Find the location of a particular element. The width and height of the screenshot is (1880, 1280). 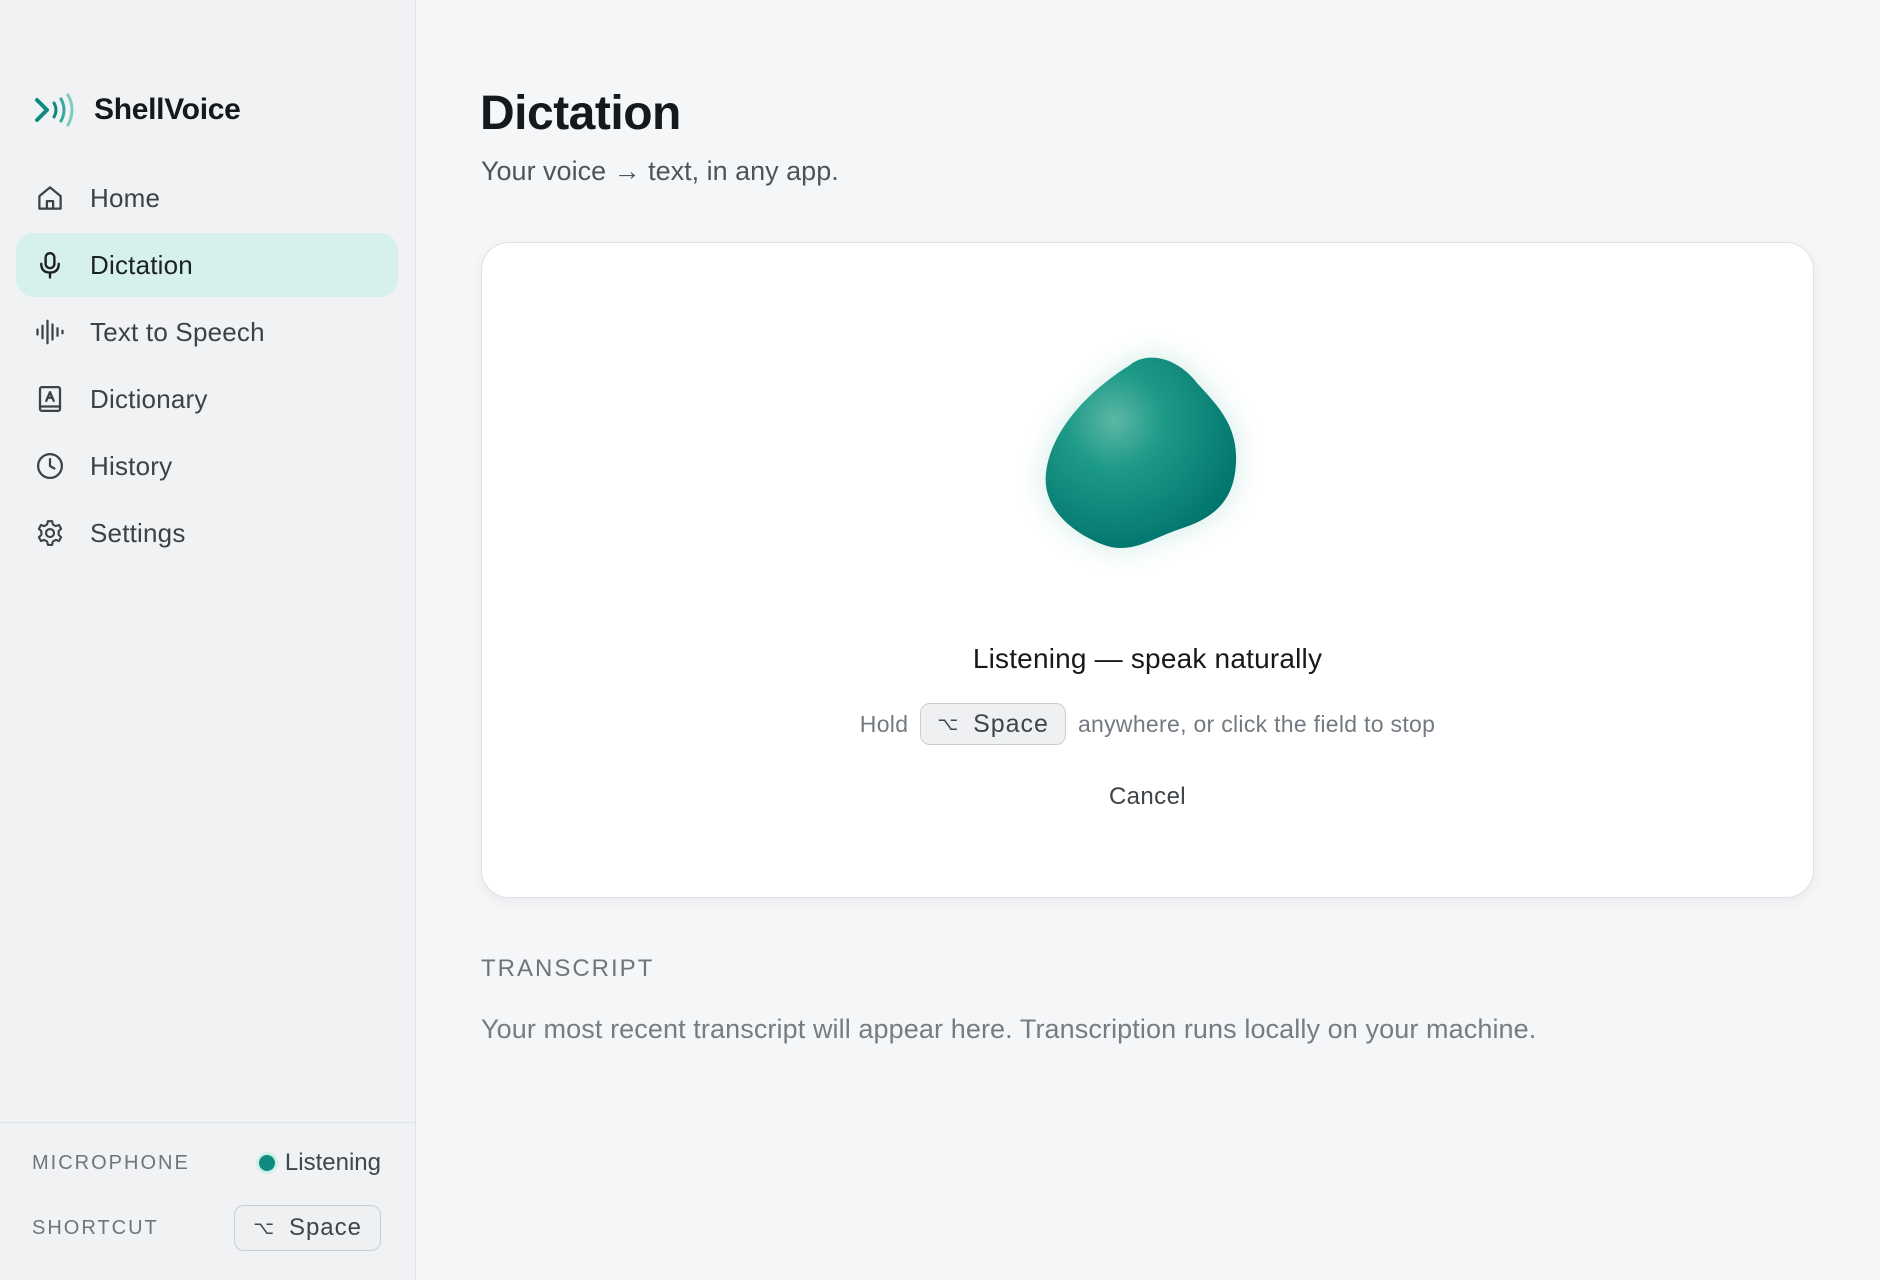

sidebar-item-label: Text to Speech is located at coordinates (177, 331).